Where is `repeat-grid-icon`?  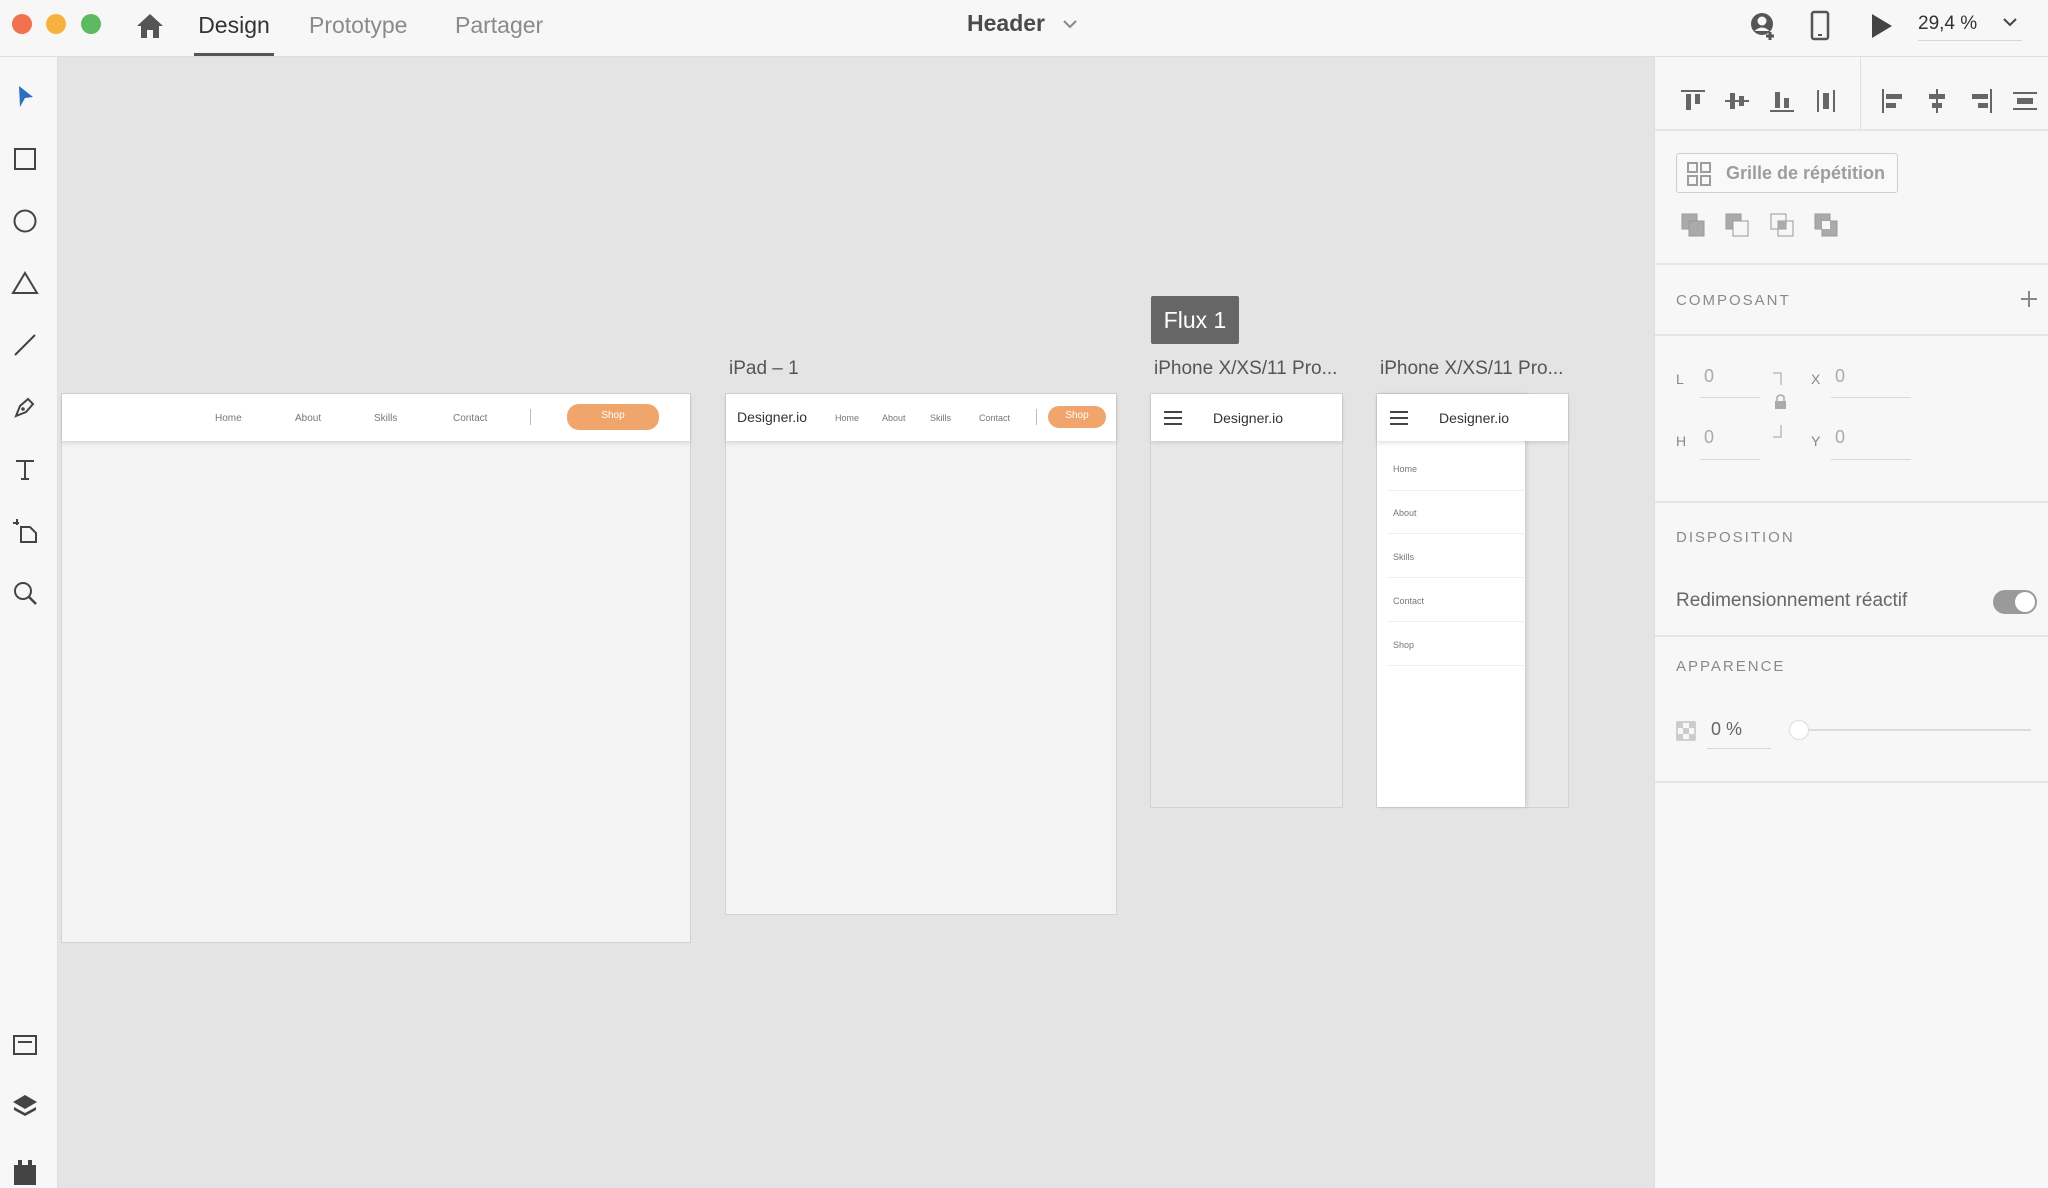
repeat-grid-icon is located at coordinates (1699, 174).